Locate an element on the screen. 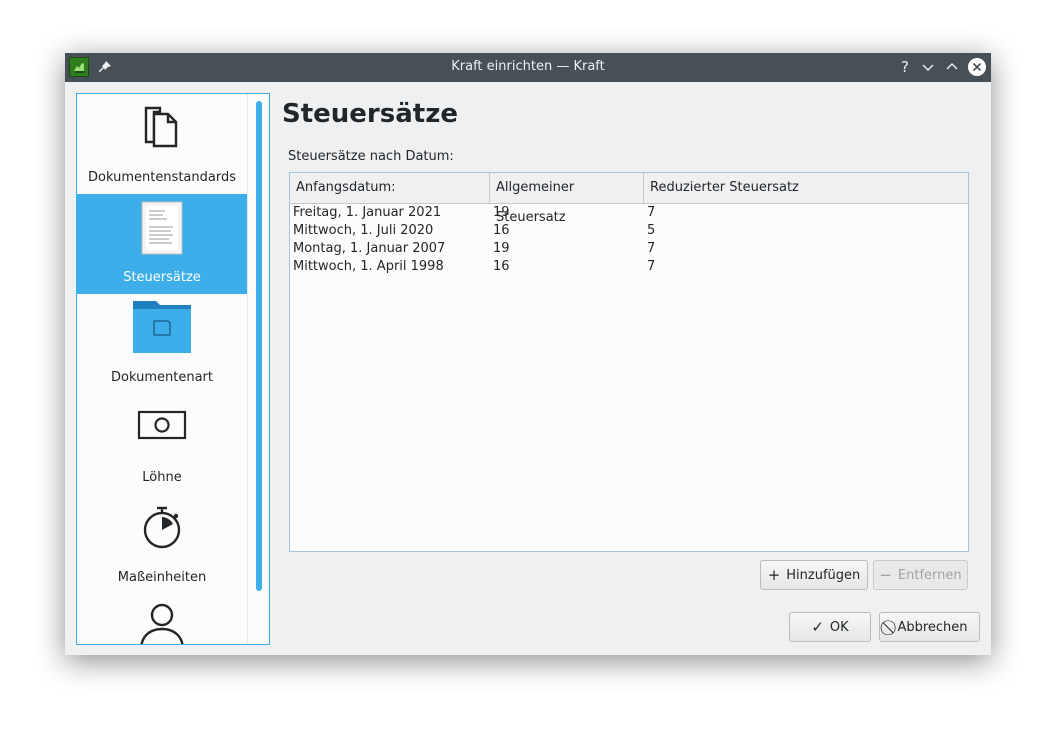  add-button: + Hinzufügen is located at coordinates (814, 575).